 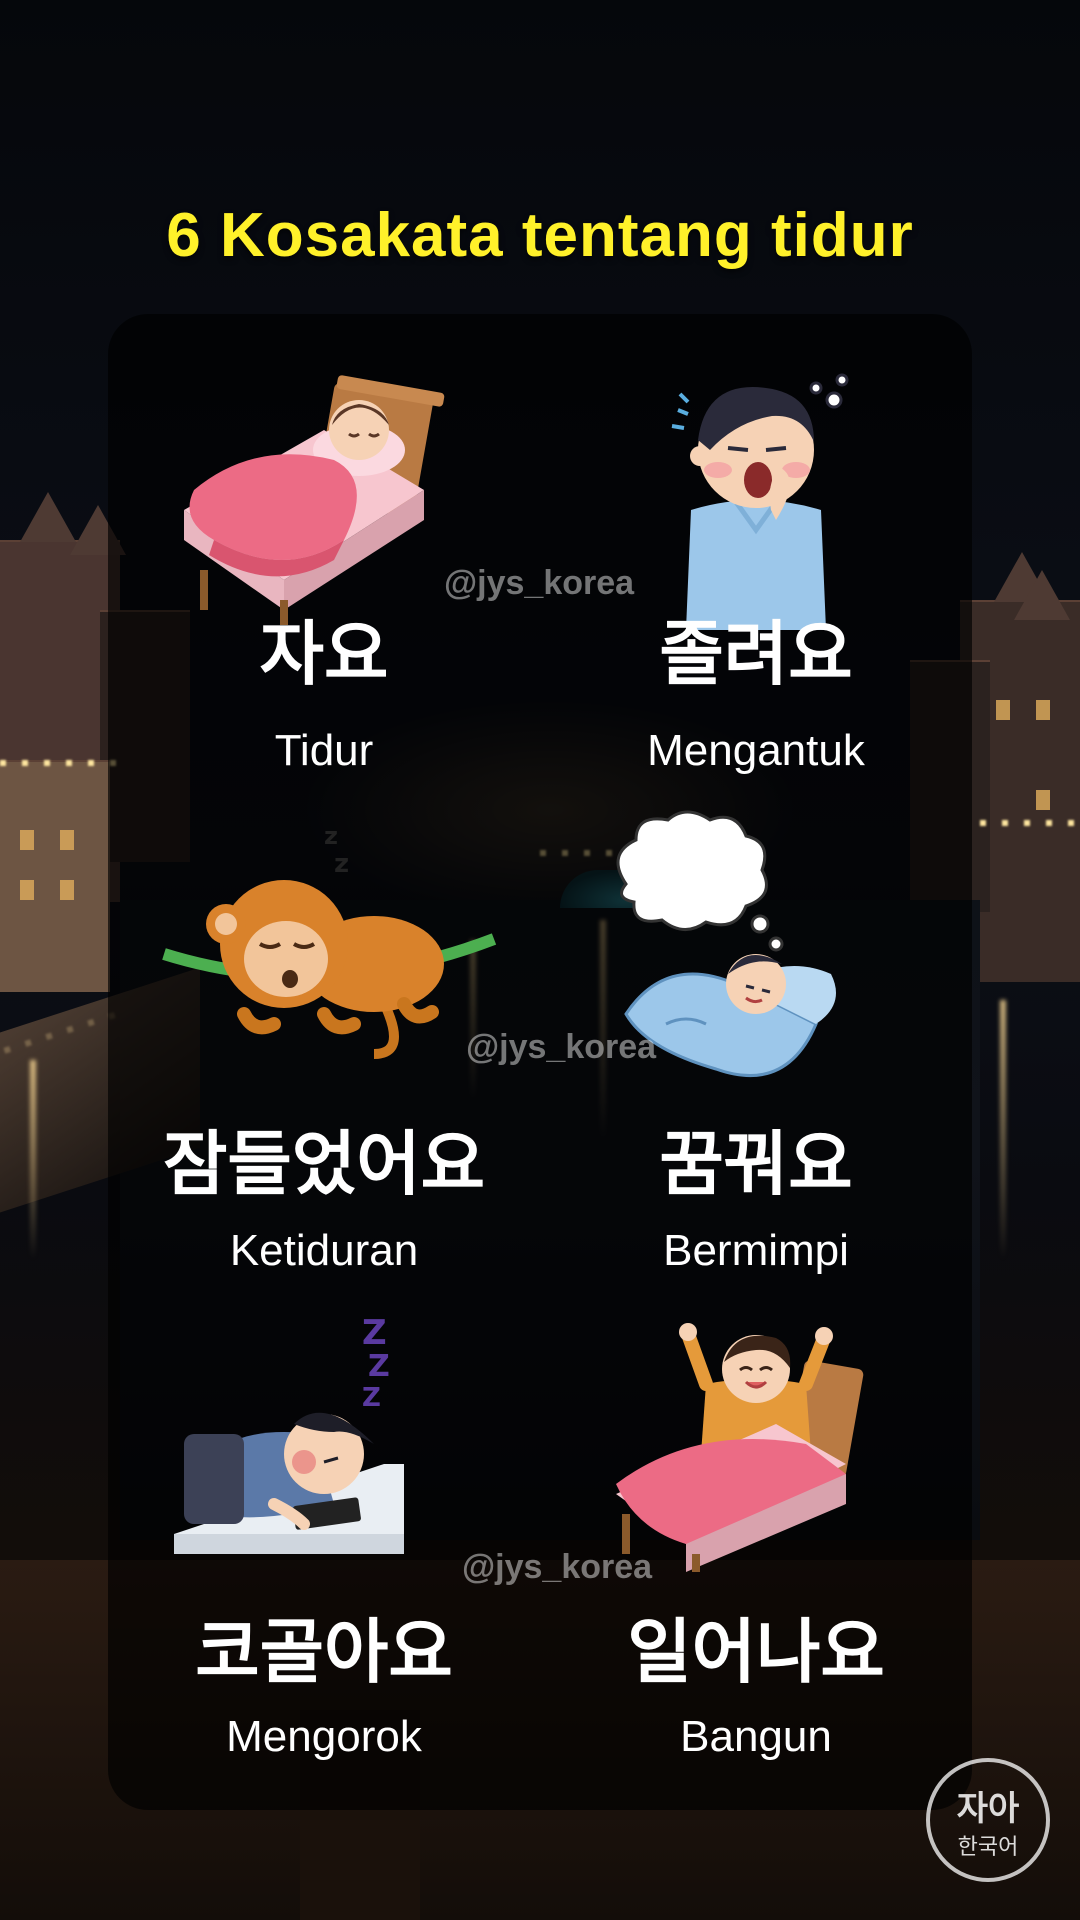 What do you see at coordinates (756, 1164) in the screenshot?
I see `korean-word: 꿈꿔요` at bounding box center [756, 1164].